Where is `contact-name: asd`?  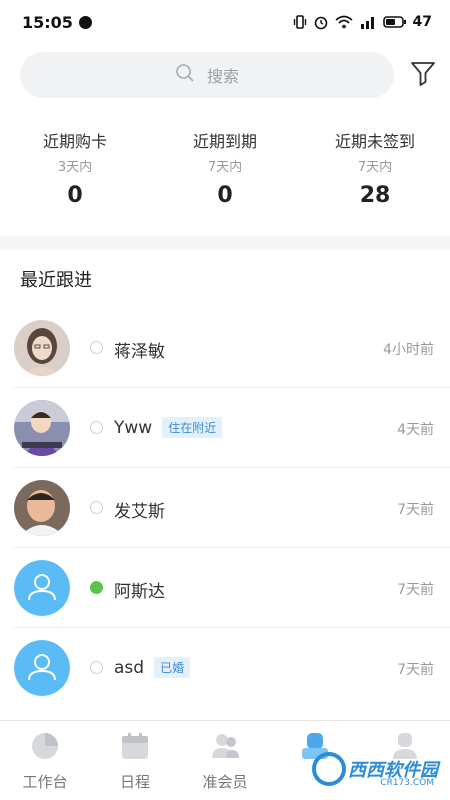 contact-name: asd is located at coordinates (129, 667).